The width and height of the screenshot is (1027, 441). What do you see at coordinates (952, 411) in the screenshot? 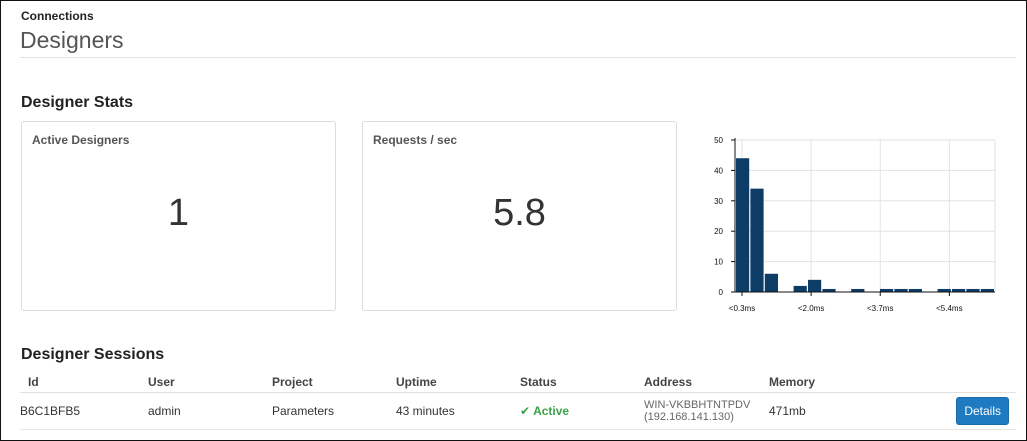
I see `session-actions: Details` at bounding box center [952, 411].